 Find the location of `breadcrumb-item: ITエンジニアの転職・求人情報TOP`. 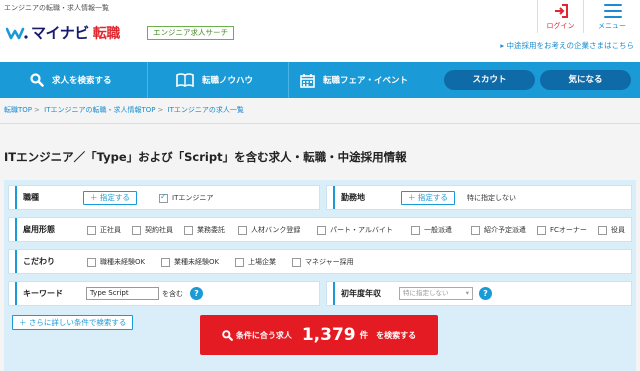

breadcrumb-item: ITエンジニアの転職・求人情報TOP is located at coordinates (99, 110).